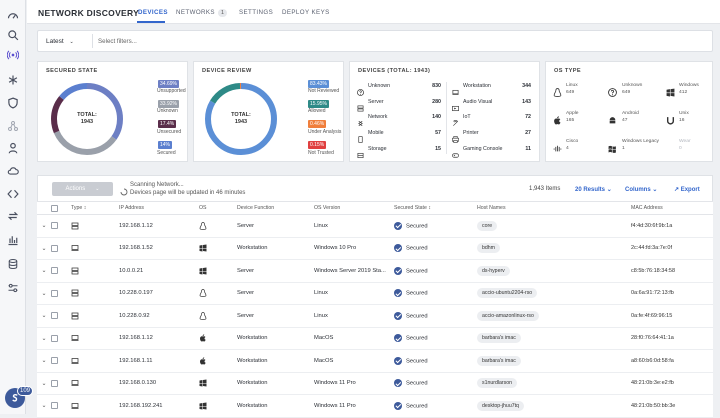 This screenshot has width=720, height=418. What do you see at coordinates (256, 12) in the screenshot?
I see `tab-settings: SETTINGS` at bounding box center [256, 12].